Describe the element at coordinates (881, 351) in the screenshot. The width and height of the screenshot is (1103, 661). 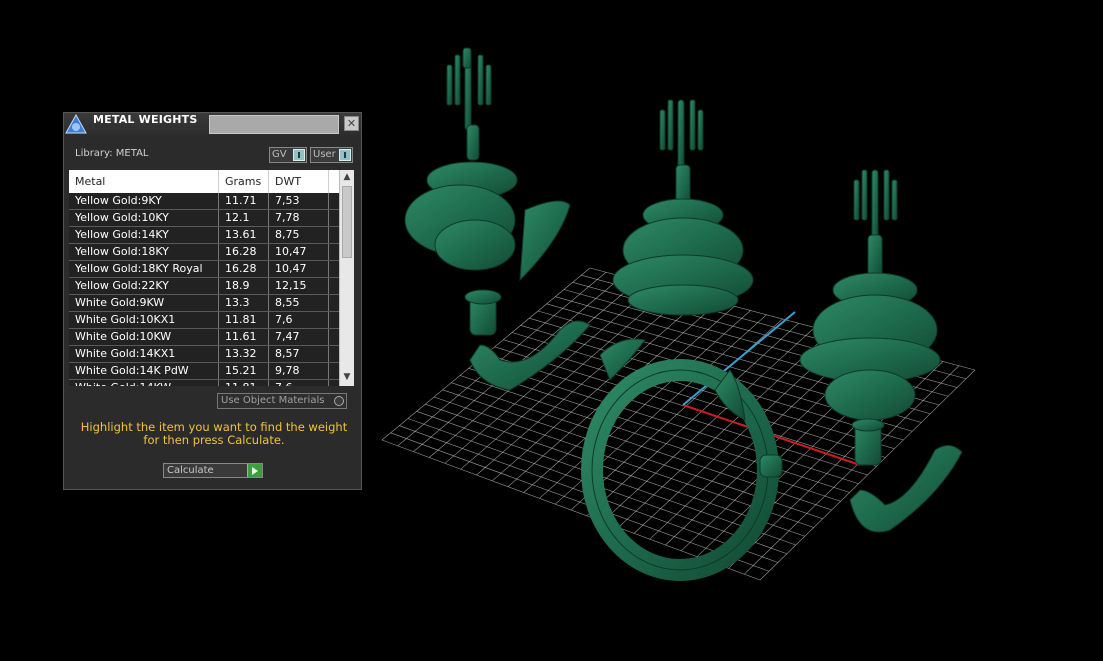
I see `earring-model-right` at that location.